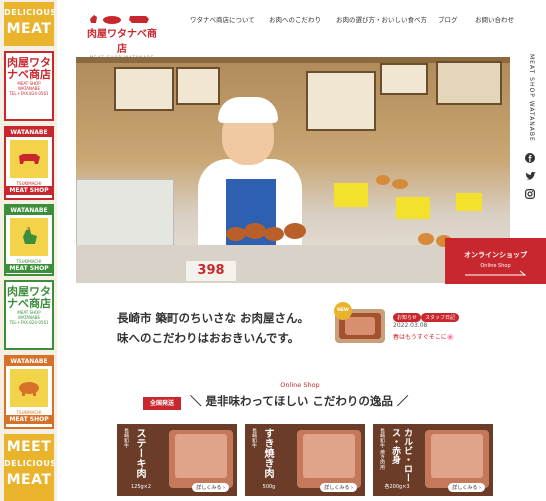  Describe the element at coordinates (208, 338) in the screenshot. I see `intro-line-2: 味へのこだわりはおおきいんです。` at that location.